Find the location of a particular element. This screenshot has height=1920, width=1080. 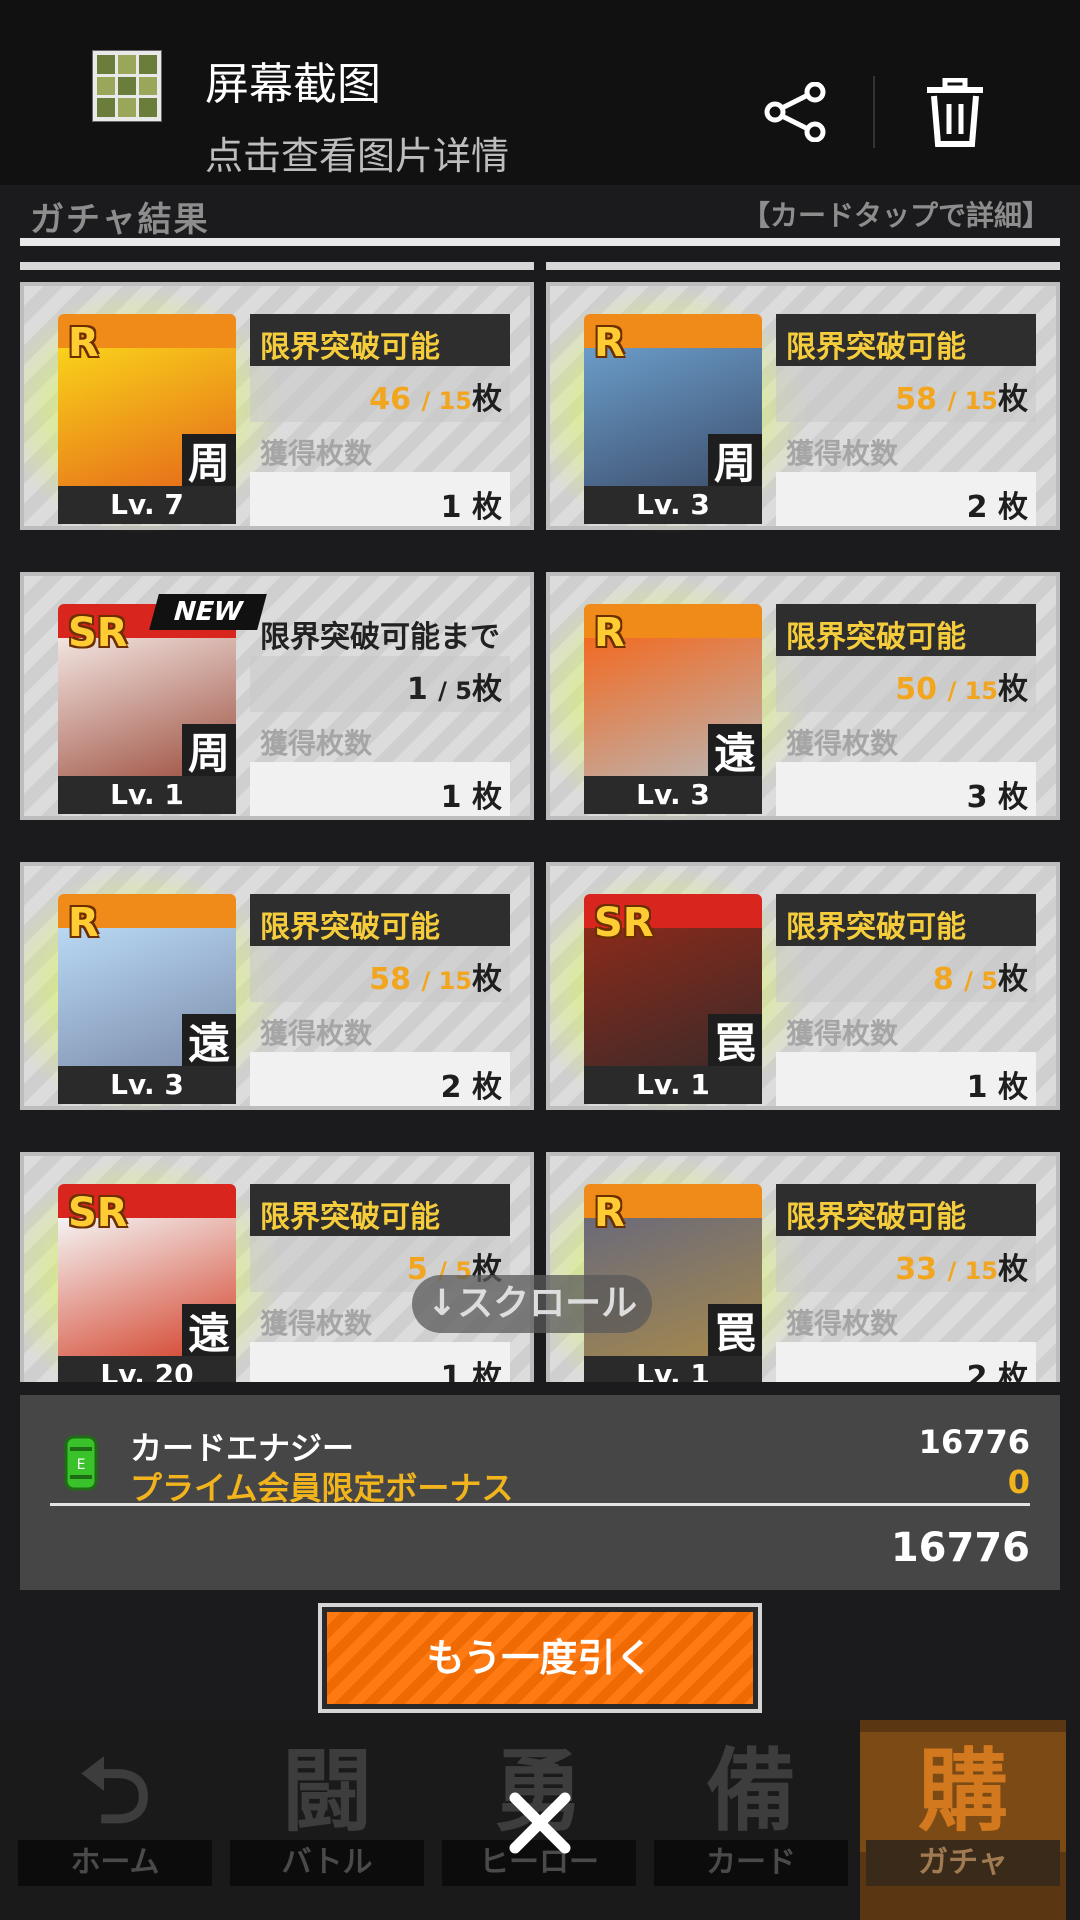

card-art: SR 周 is located at coordinates (147, 694).